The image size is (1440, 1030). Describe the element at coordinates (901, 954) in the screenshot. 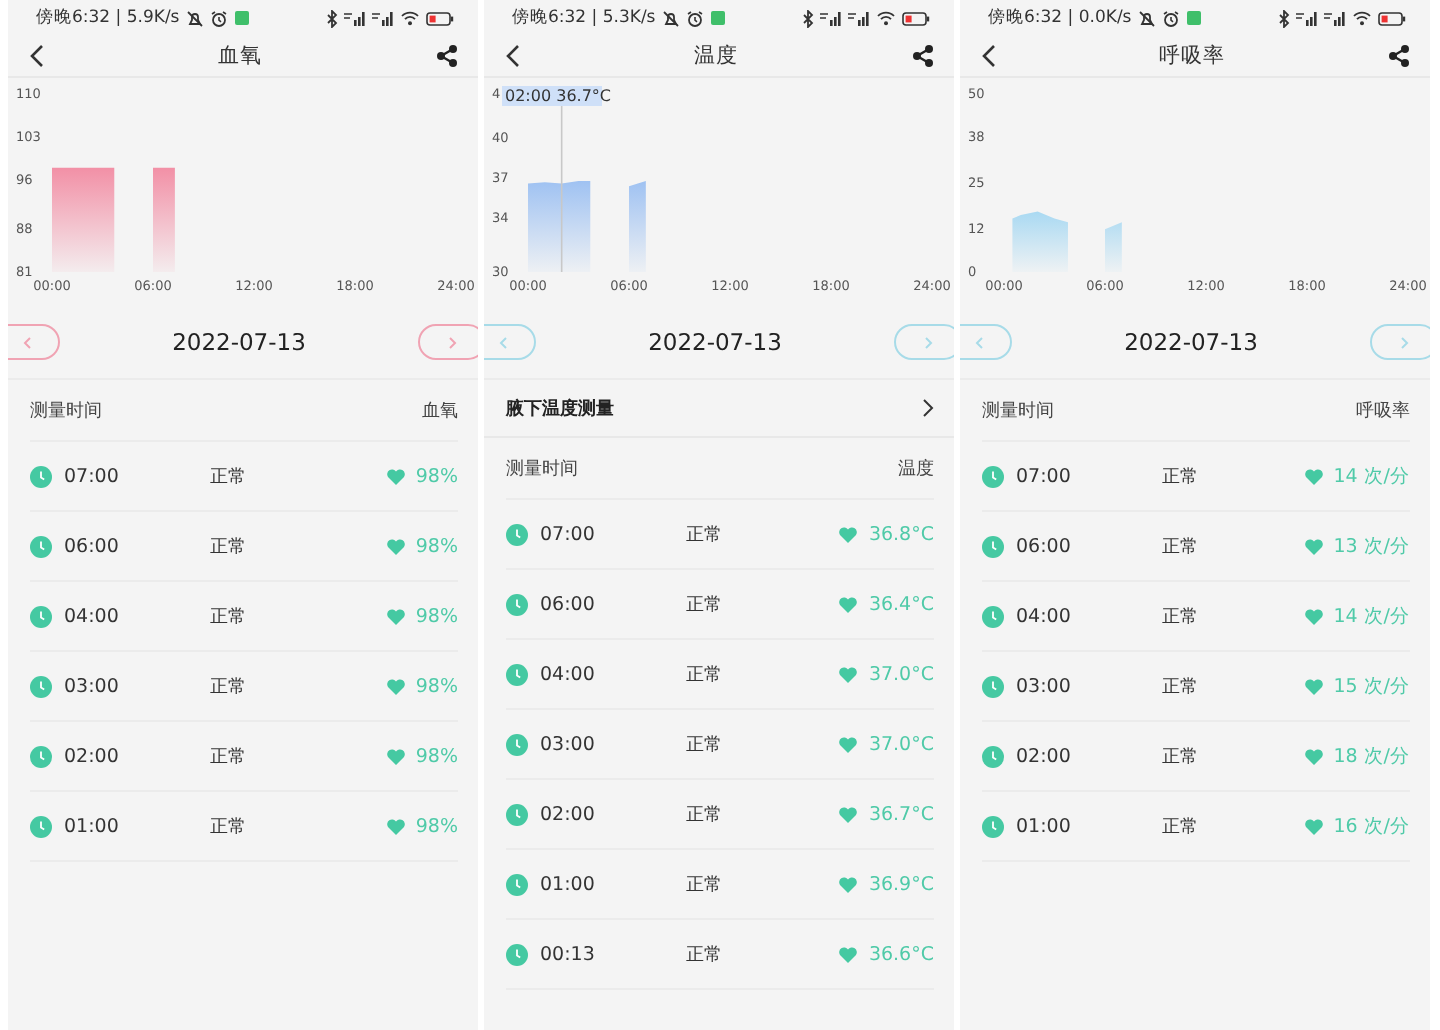

I see `reading-value: 36.6°C` at that location.